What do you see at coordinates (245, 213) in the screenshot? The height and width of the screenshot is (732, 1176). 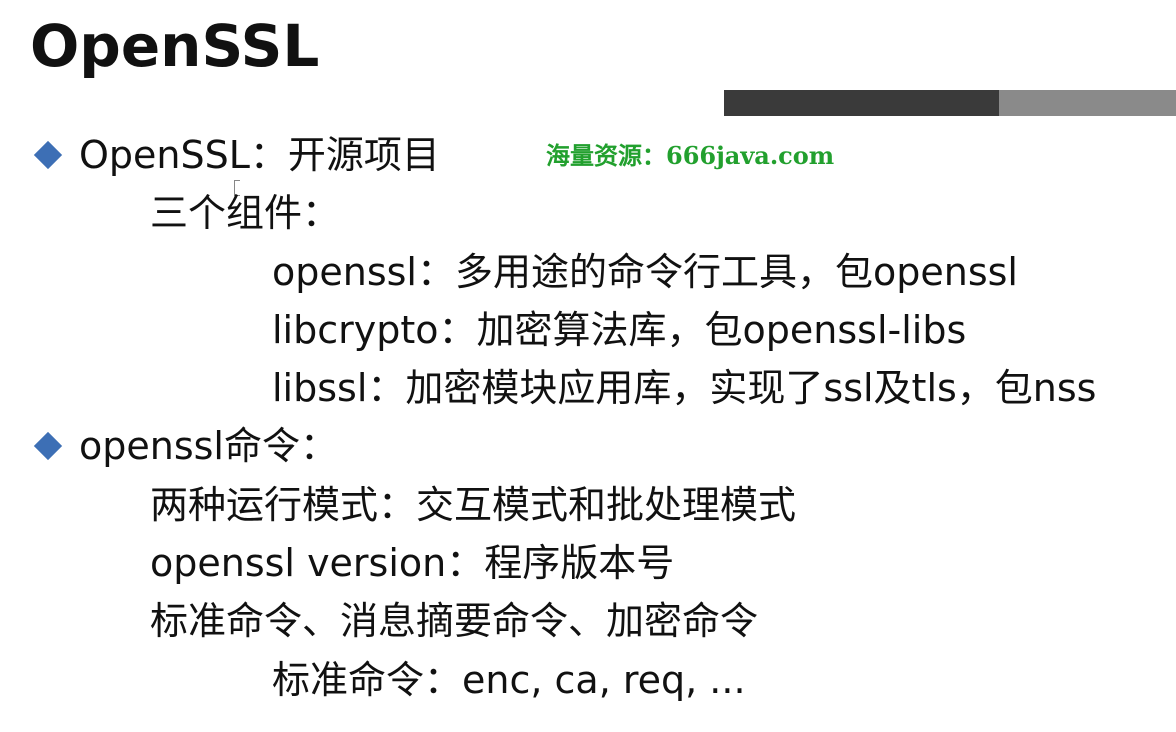 I see `sub-item-components: 三个组件：` at bounding box center [245, 213].